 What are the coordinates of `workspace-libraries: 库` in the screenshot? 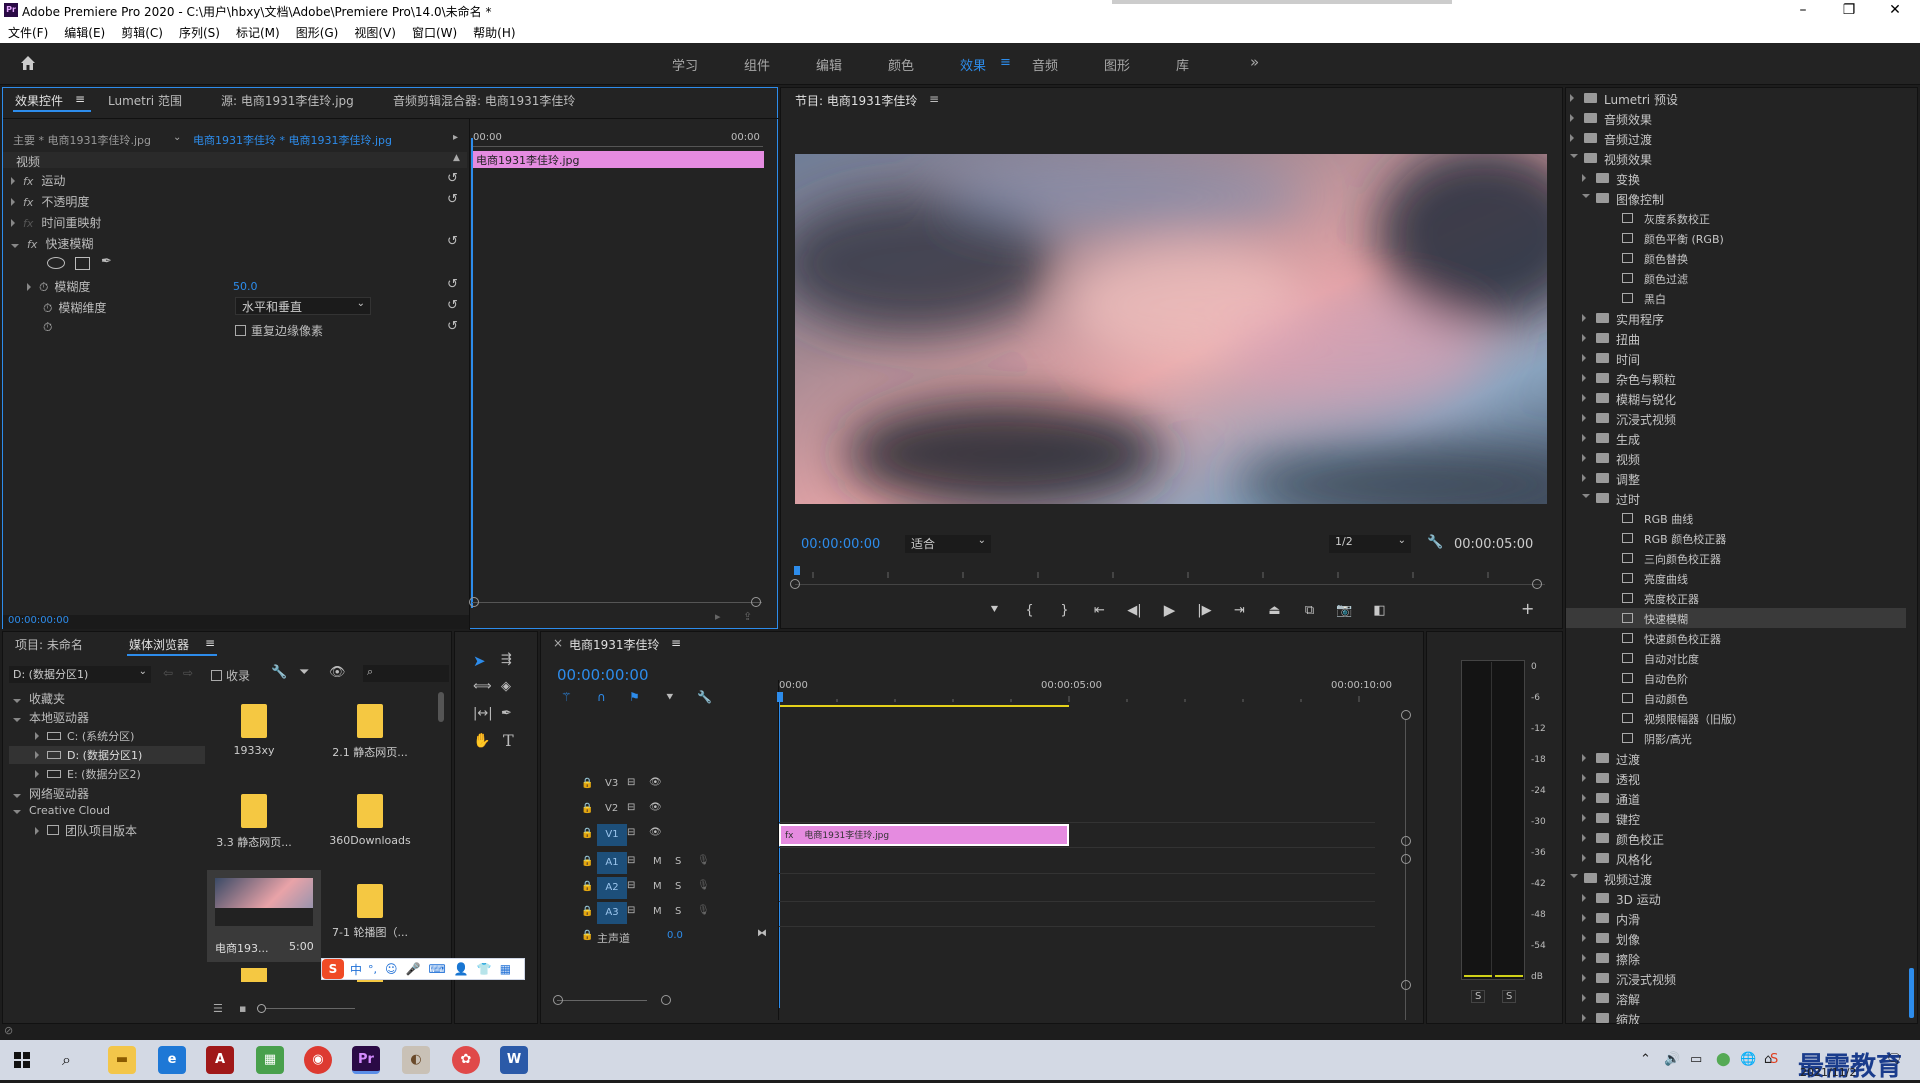 It's located at (1182, 64).